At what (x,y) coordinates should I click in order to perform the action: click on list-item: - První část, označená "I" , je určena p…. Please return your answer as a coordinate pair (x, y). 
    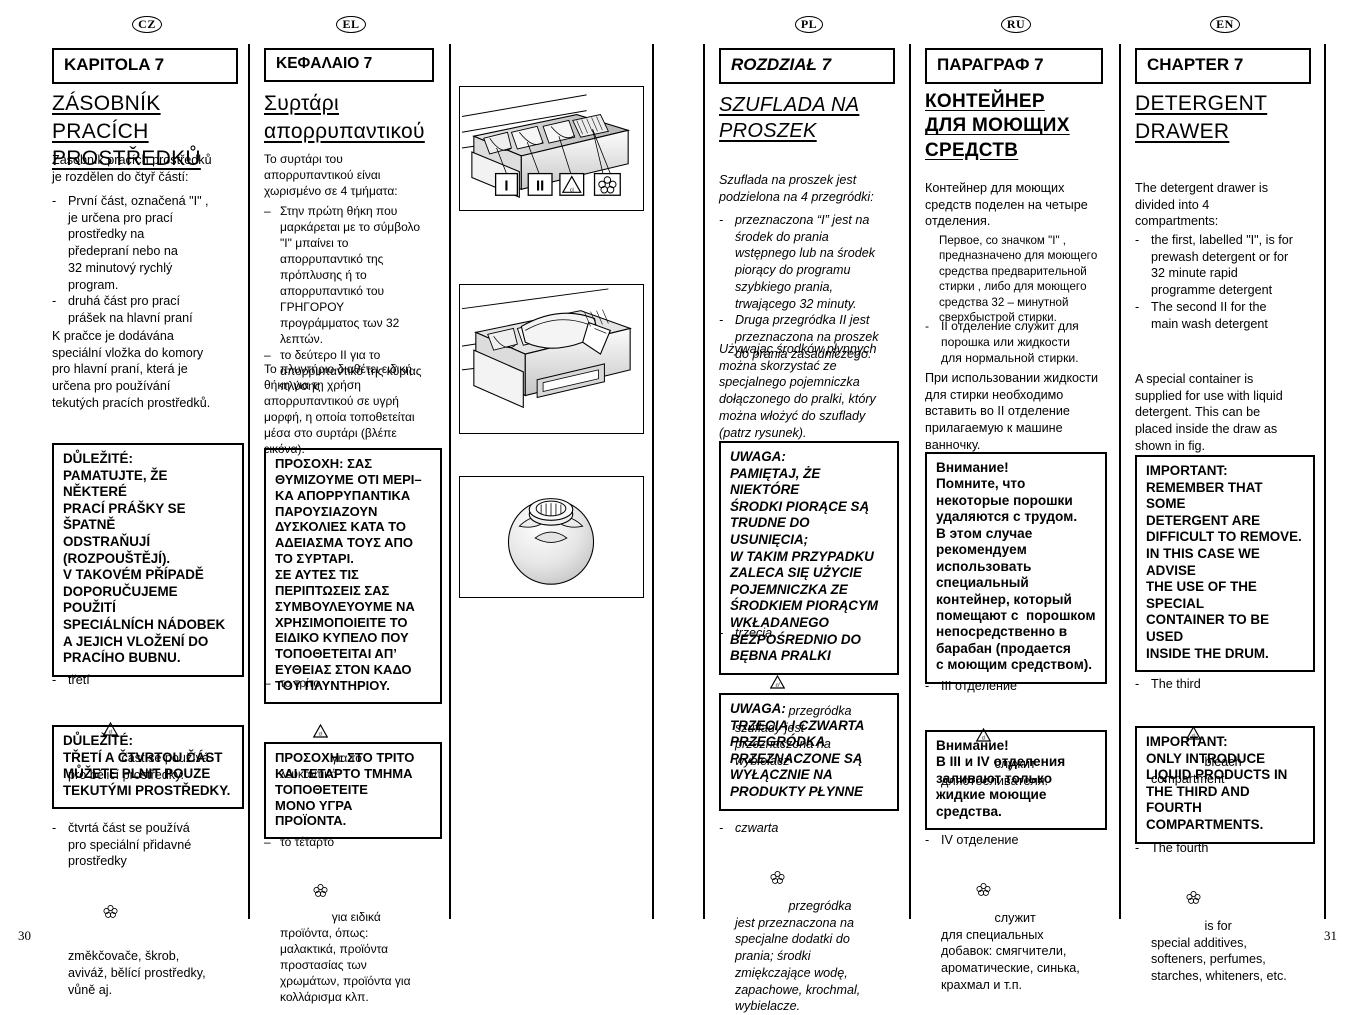
    Looking at the image, I should click on (146, 243).